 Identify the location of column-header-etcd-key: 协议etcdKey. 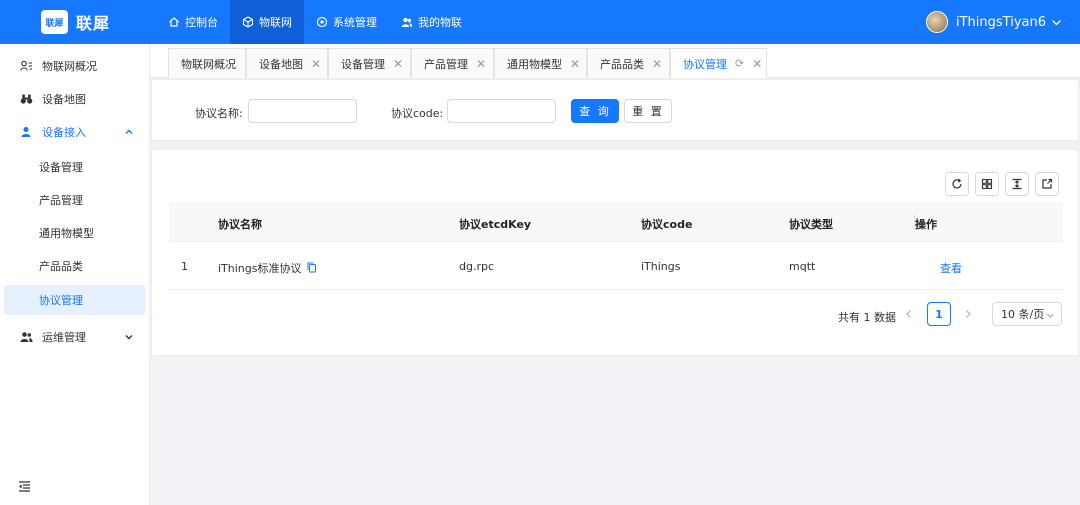
(495, 224).